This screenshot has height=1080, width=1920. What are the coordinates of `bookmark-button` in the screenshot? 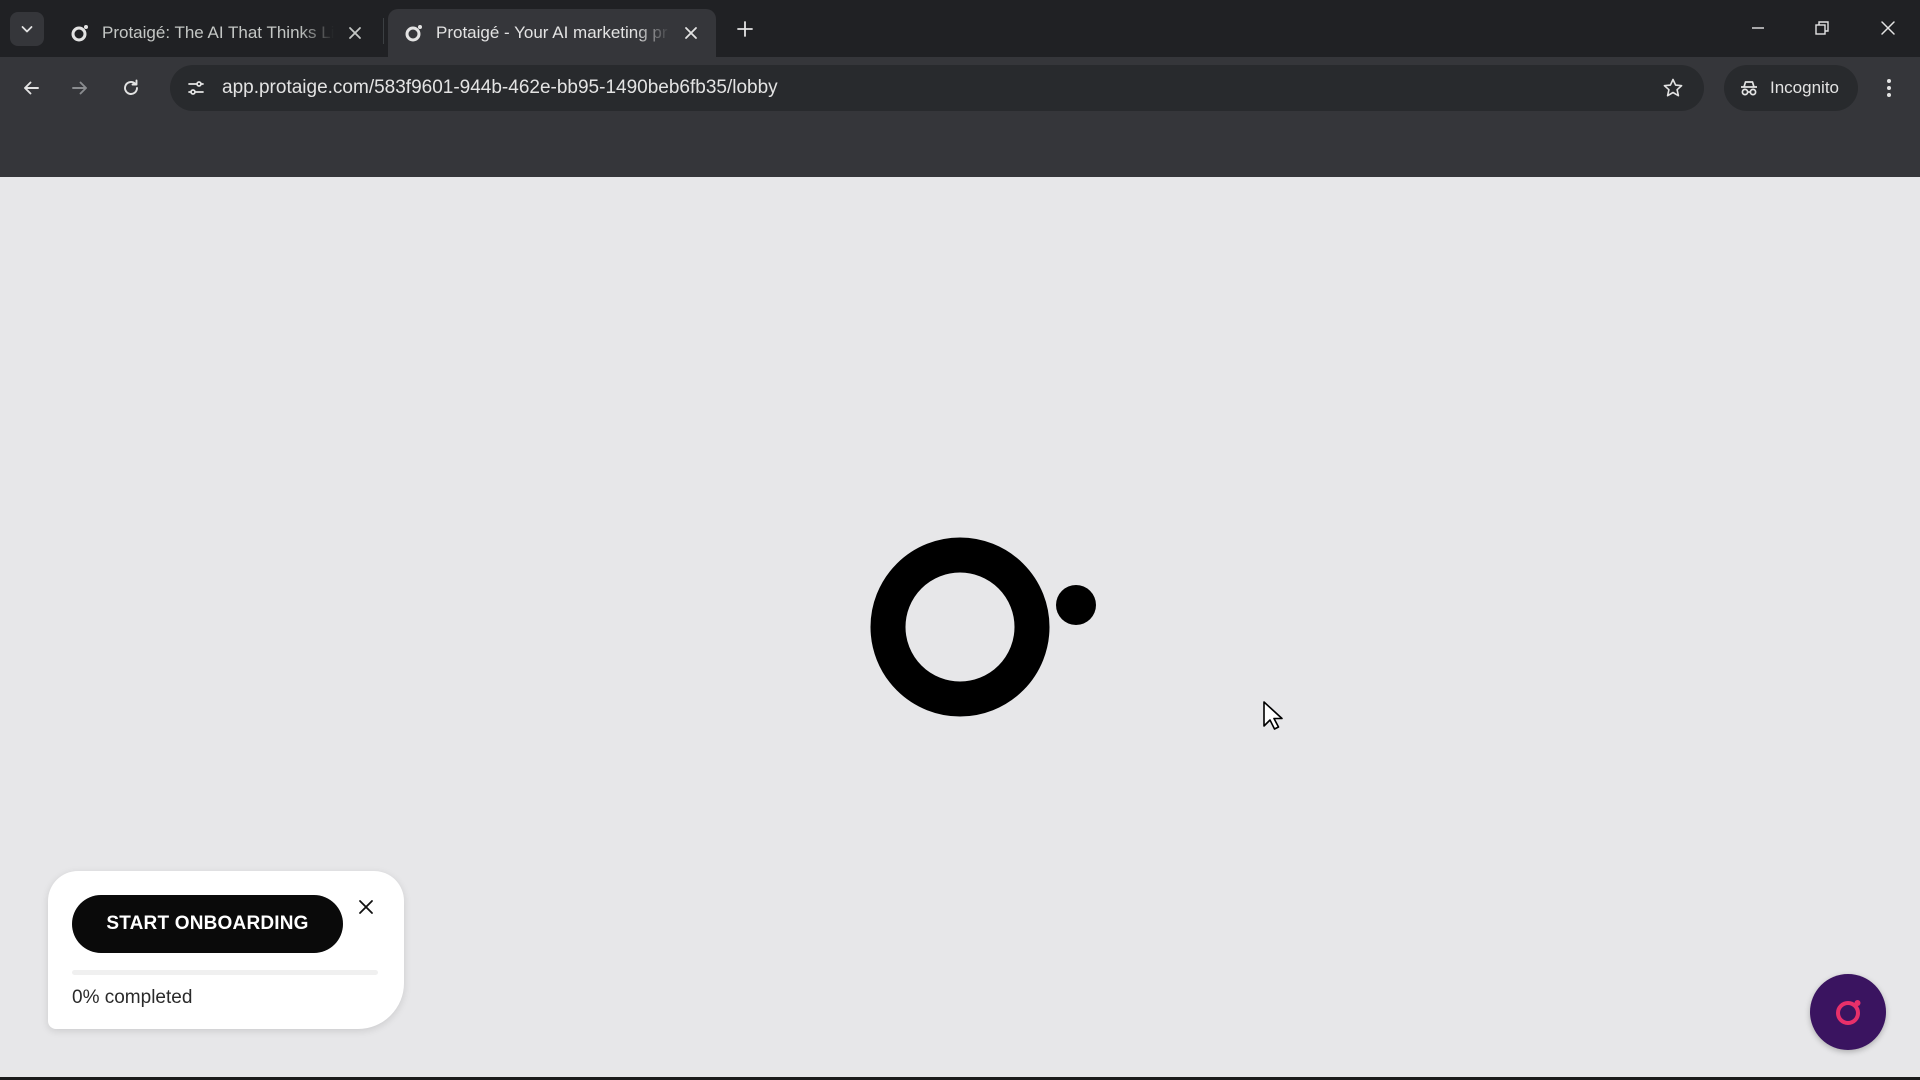 It's located at (1673, 88).